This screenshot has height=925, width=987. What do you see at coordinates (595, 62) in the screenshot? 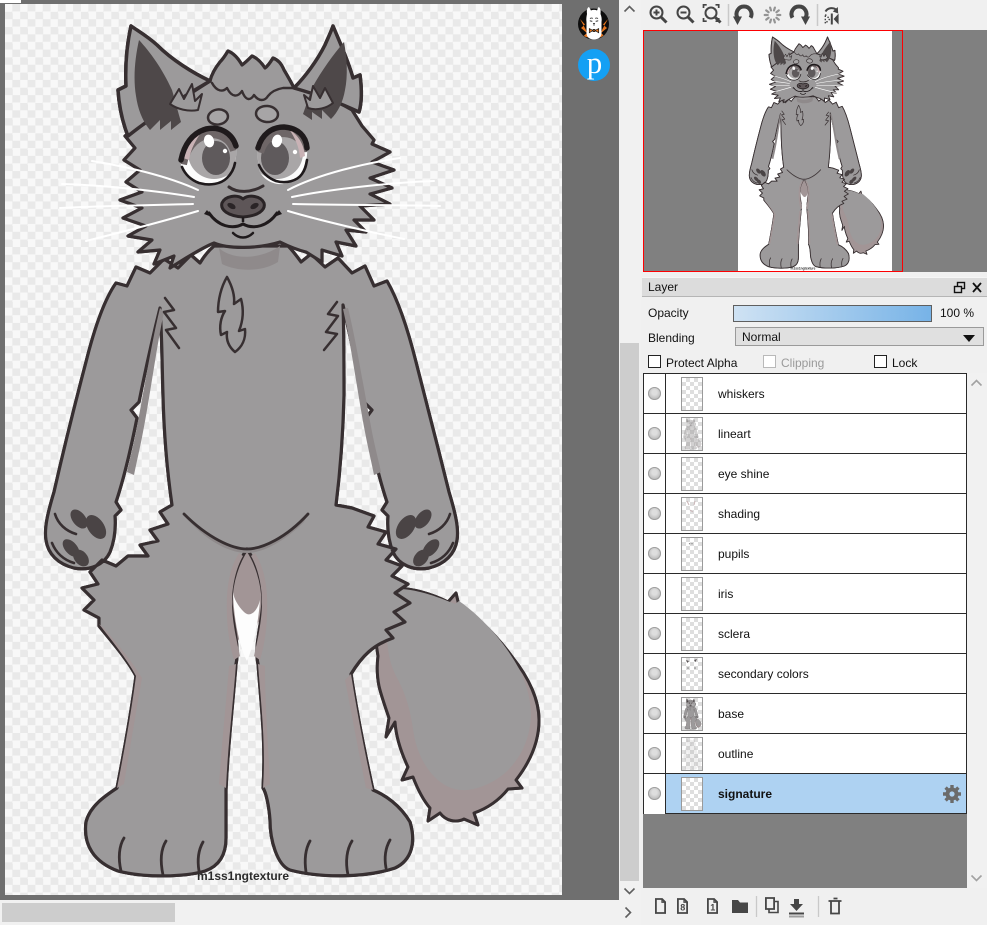
I see `svg-text: p` at bounding box center [595, 62].